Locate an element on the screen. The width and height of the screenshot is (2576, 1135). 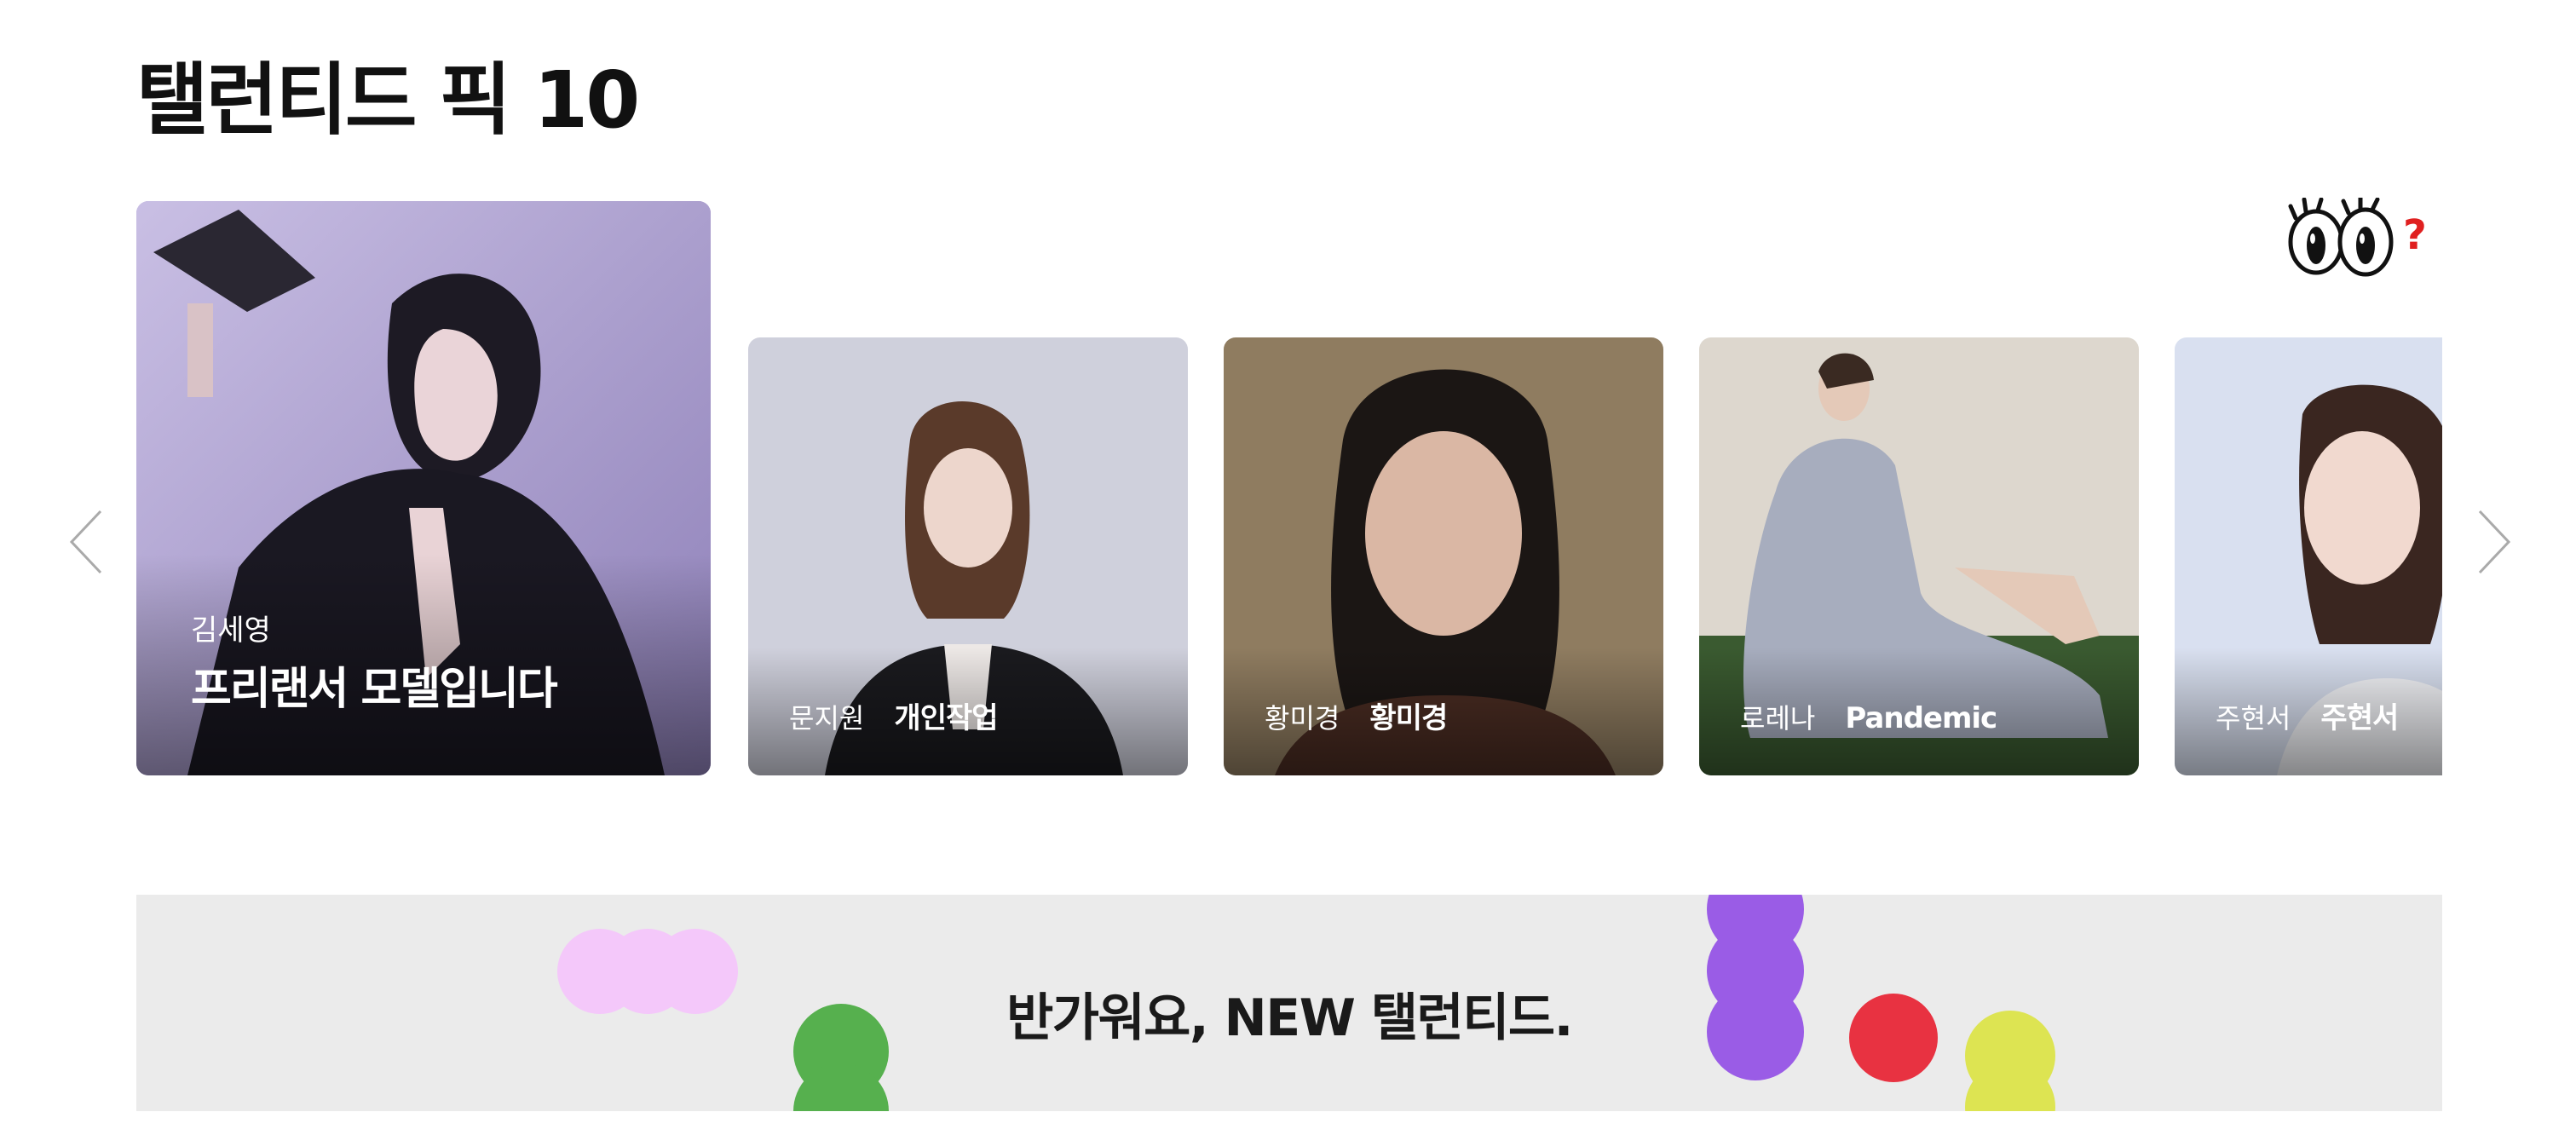
talent-tagline: 황미경 is located at coordinates (1408, 718).